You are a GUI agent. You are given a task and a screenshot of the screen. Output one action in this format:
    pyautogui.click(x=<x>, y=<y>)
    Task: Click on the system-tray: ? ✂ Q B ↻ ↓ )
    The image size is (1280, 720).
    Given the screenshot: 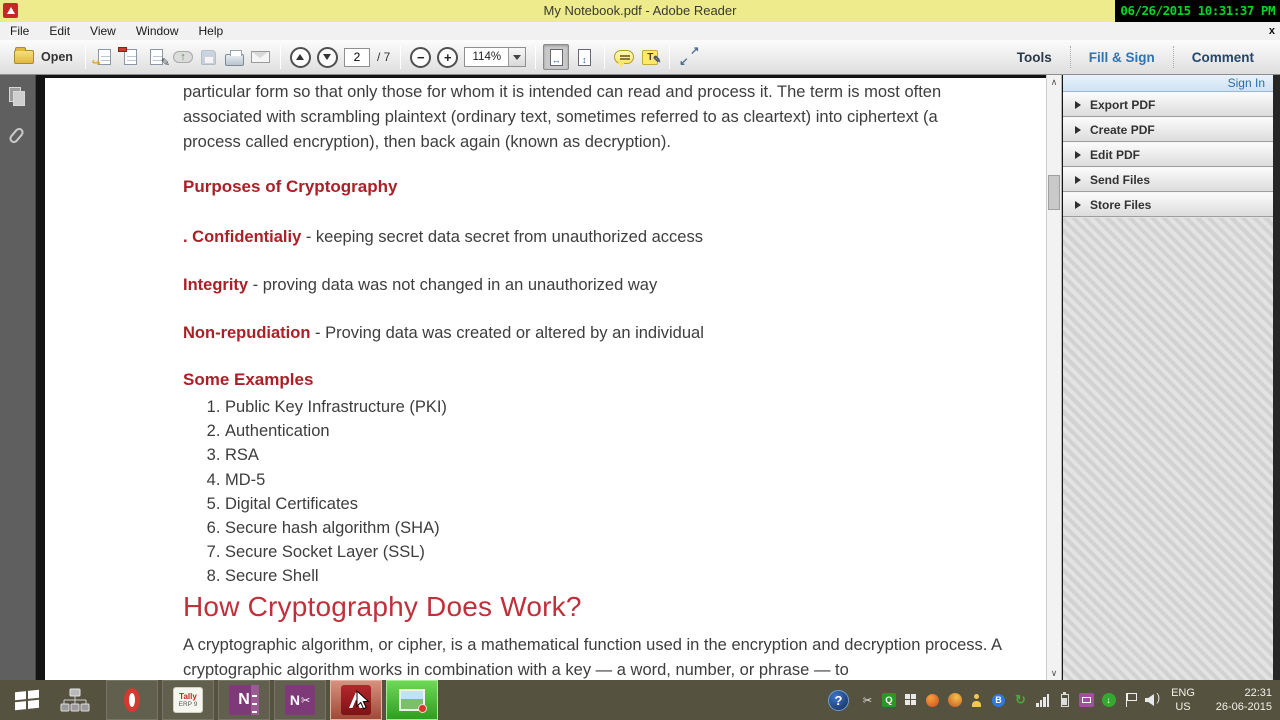 What is the action you would take?
    pyautogui.click(x=994, y=700)
    